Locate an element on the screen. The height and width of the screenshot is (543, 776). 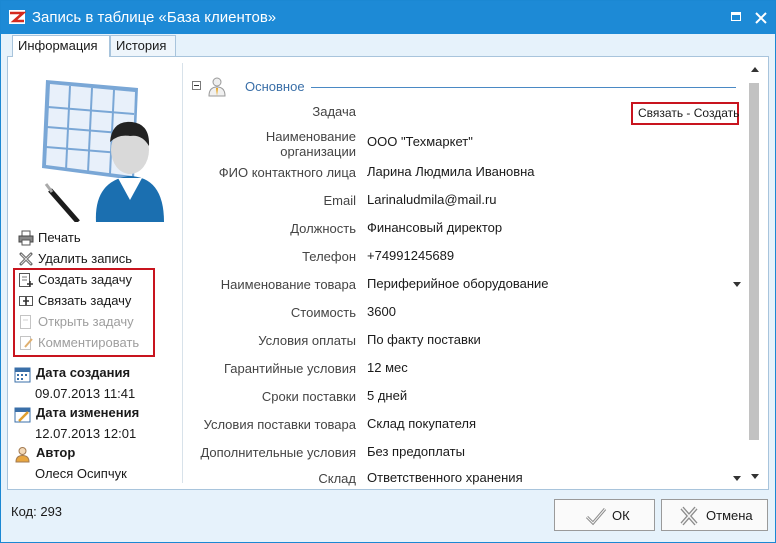
open-task-icon is located at coordinates (25, 322).